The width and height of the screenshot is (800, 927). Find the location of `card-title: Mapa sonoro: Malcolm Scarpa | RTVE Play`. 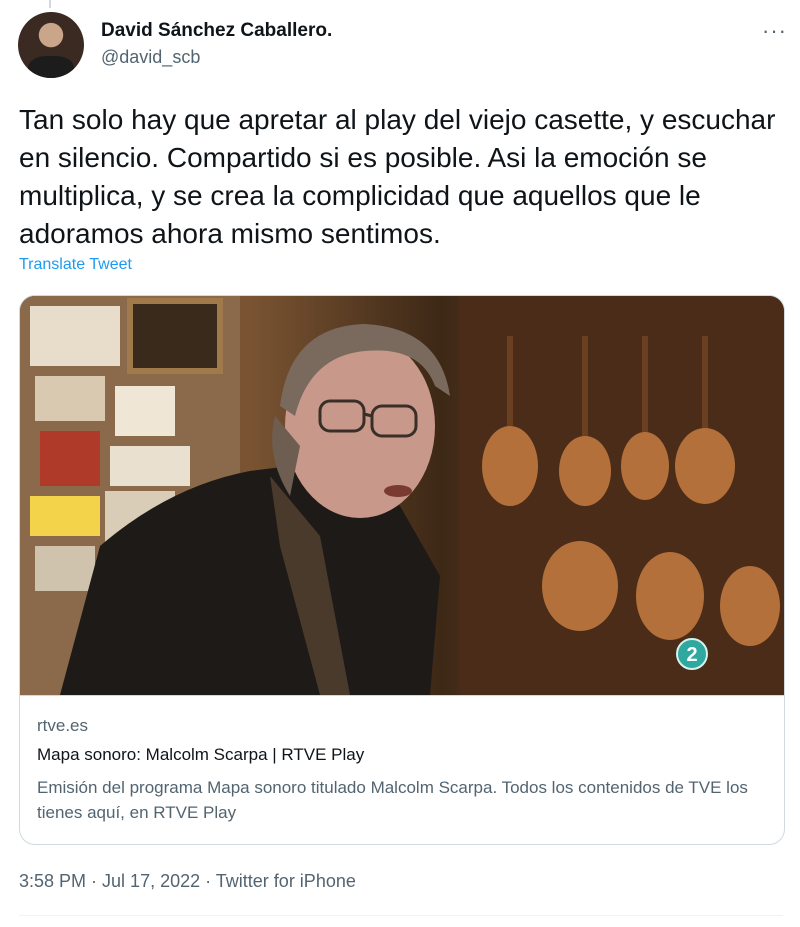

card-title: Mapa sonoro: Malcolm Scarpa | RTVE Play is located at coordinates (201, 754).